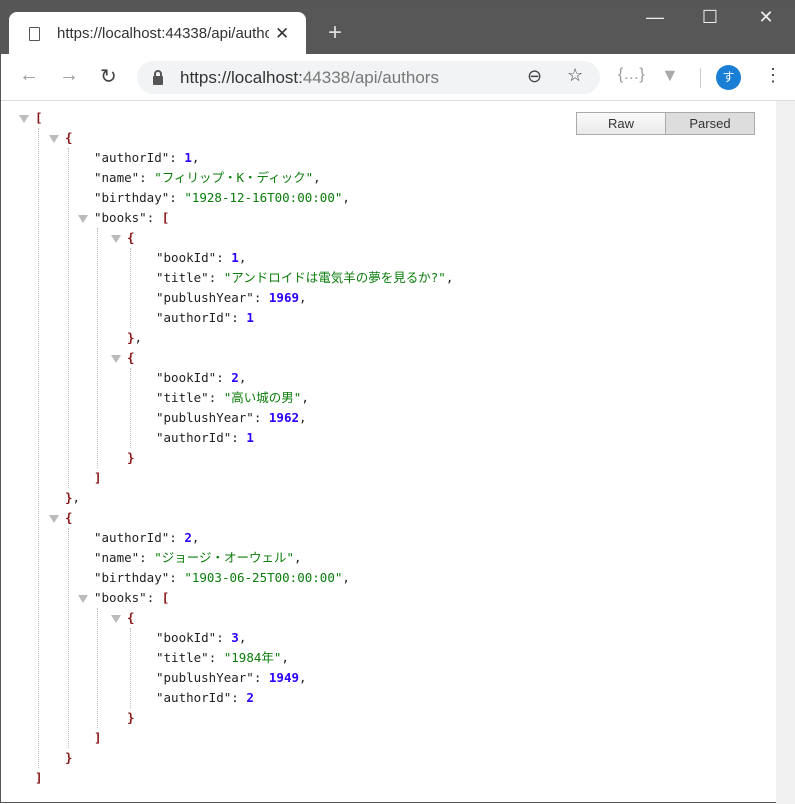 The image size is (795, 804). I want to click on lock-icon, so click(158, 77).